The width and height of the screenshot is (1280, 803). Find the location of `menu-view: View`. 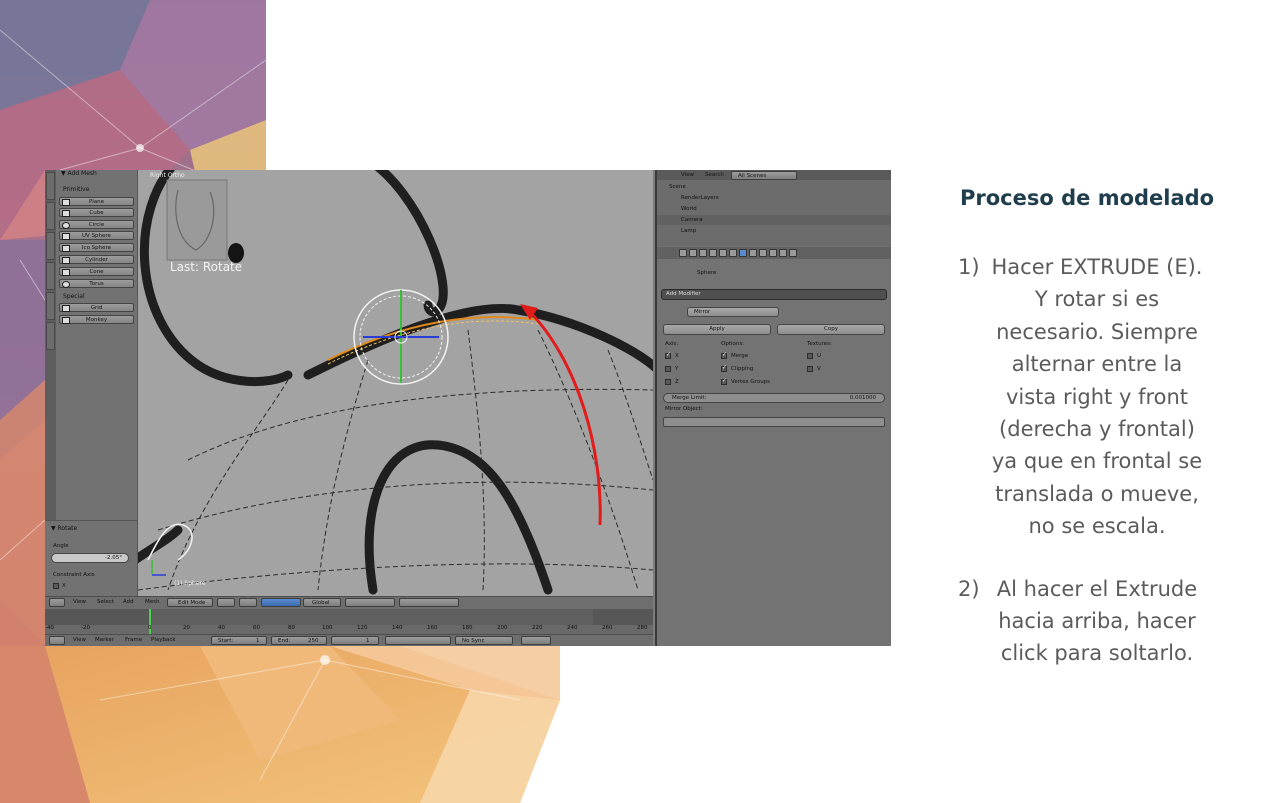

menu-view: View is located at coordinates (79, 602).